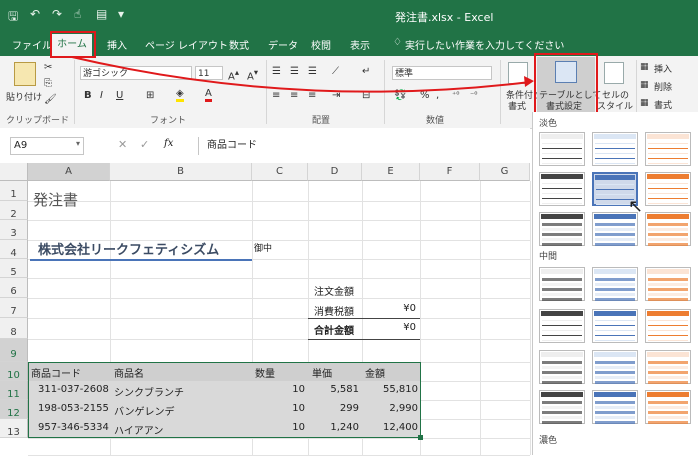  I want to click on insert-function-icon: fx, so click(168, 143).